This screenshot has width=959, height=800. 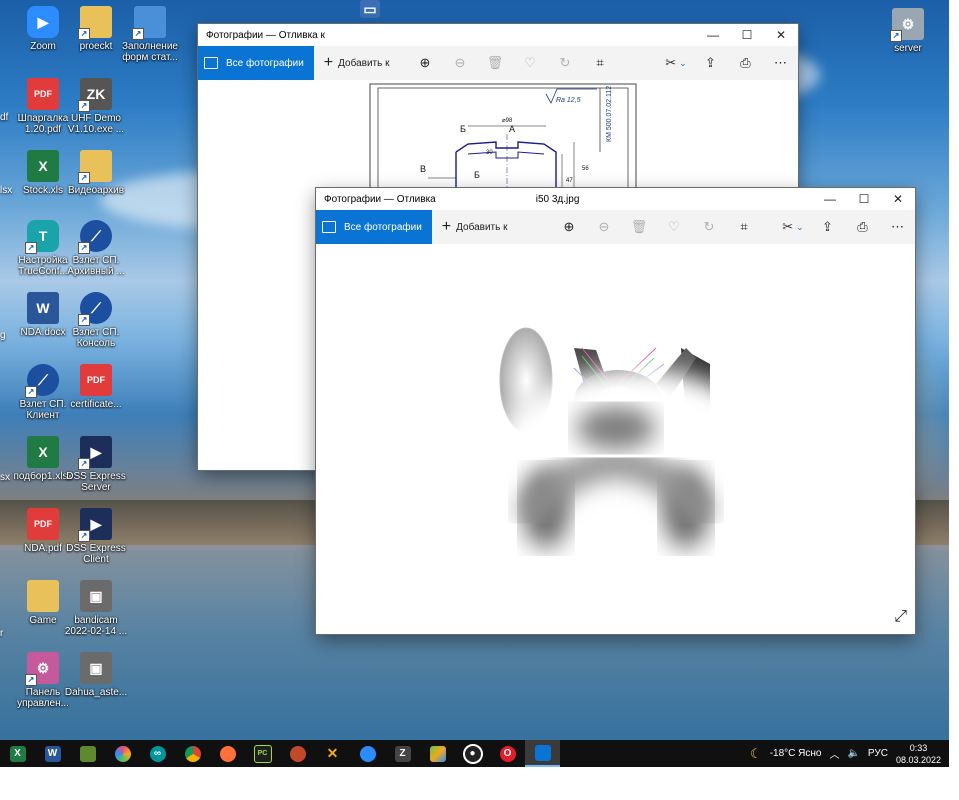 I want to click on minecraft-taskbar-icon, so click(x=87, y=753).